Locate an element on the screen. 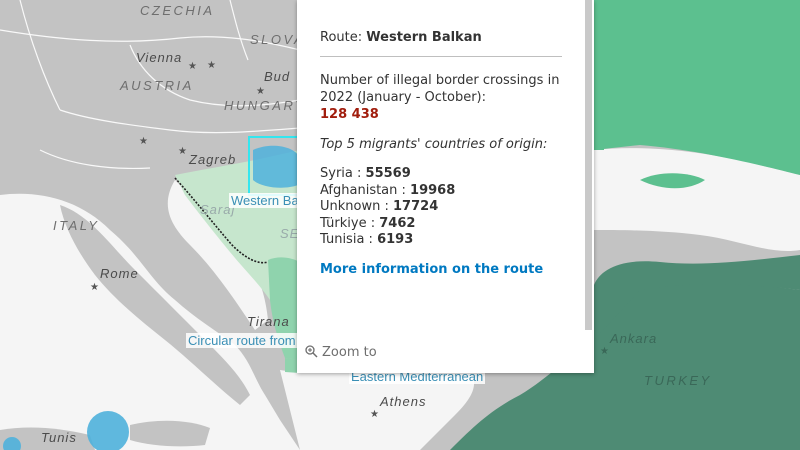  city-label-athens: Athens is located at coordinates (403, 401).